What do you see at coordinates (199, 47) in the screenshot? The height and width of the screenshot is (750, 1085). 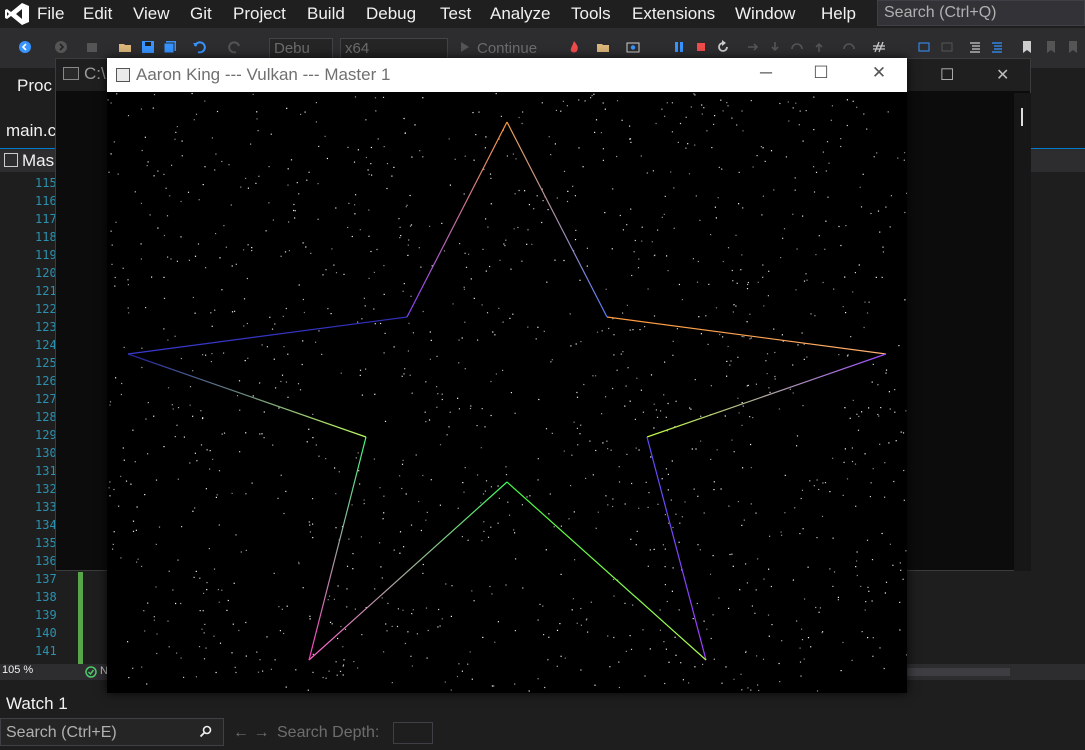 I see `undo-icon` at bounding box center [199, 47].